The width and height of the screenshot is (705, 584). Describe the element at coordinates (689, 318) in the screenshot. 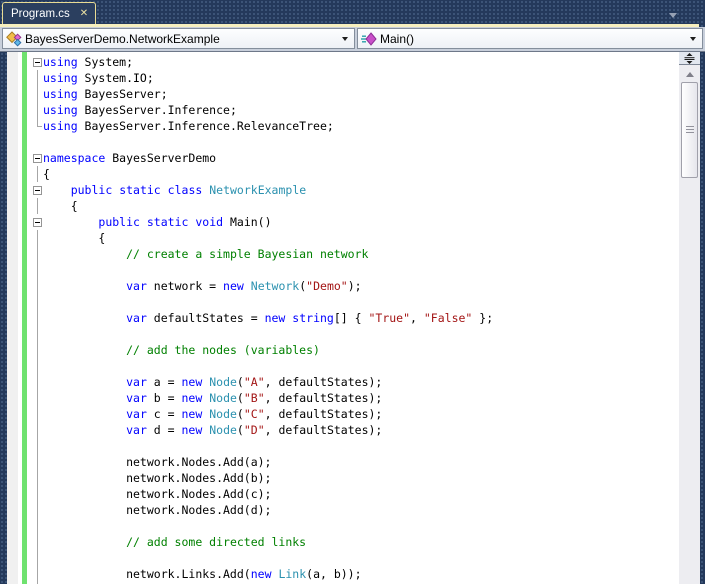

I see `vertical-scrollbar` at that location.